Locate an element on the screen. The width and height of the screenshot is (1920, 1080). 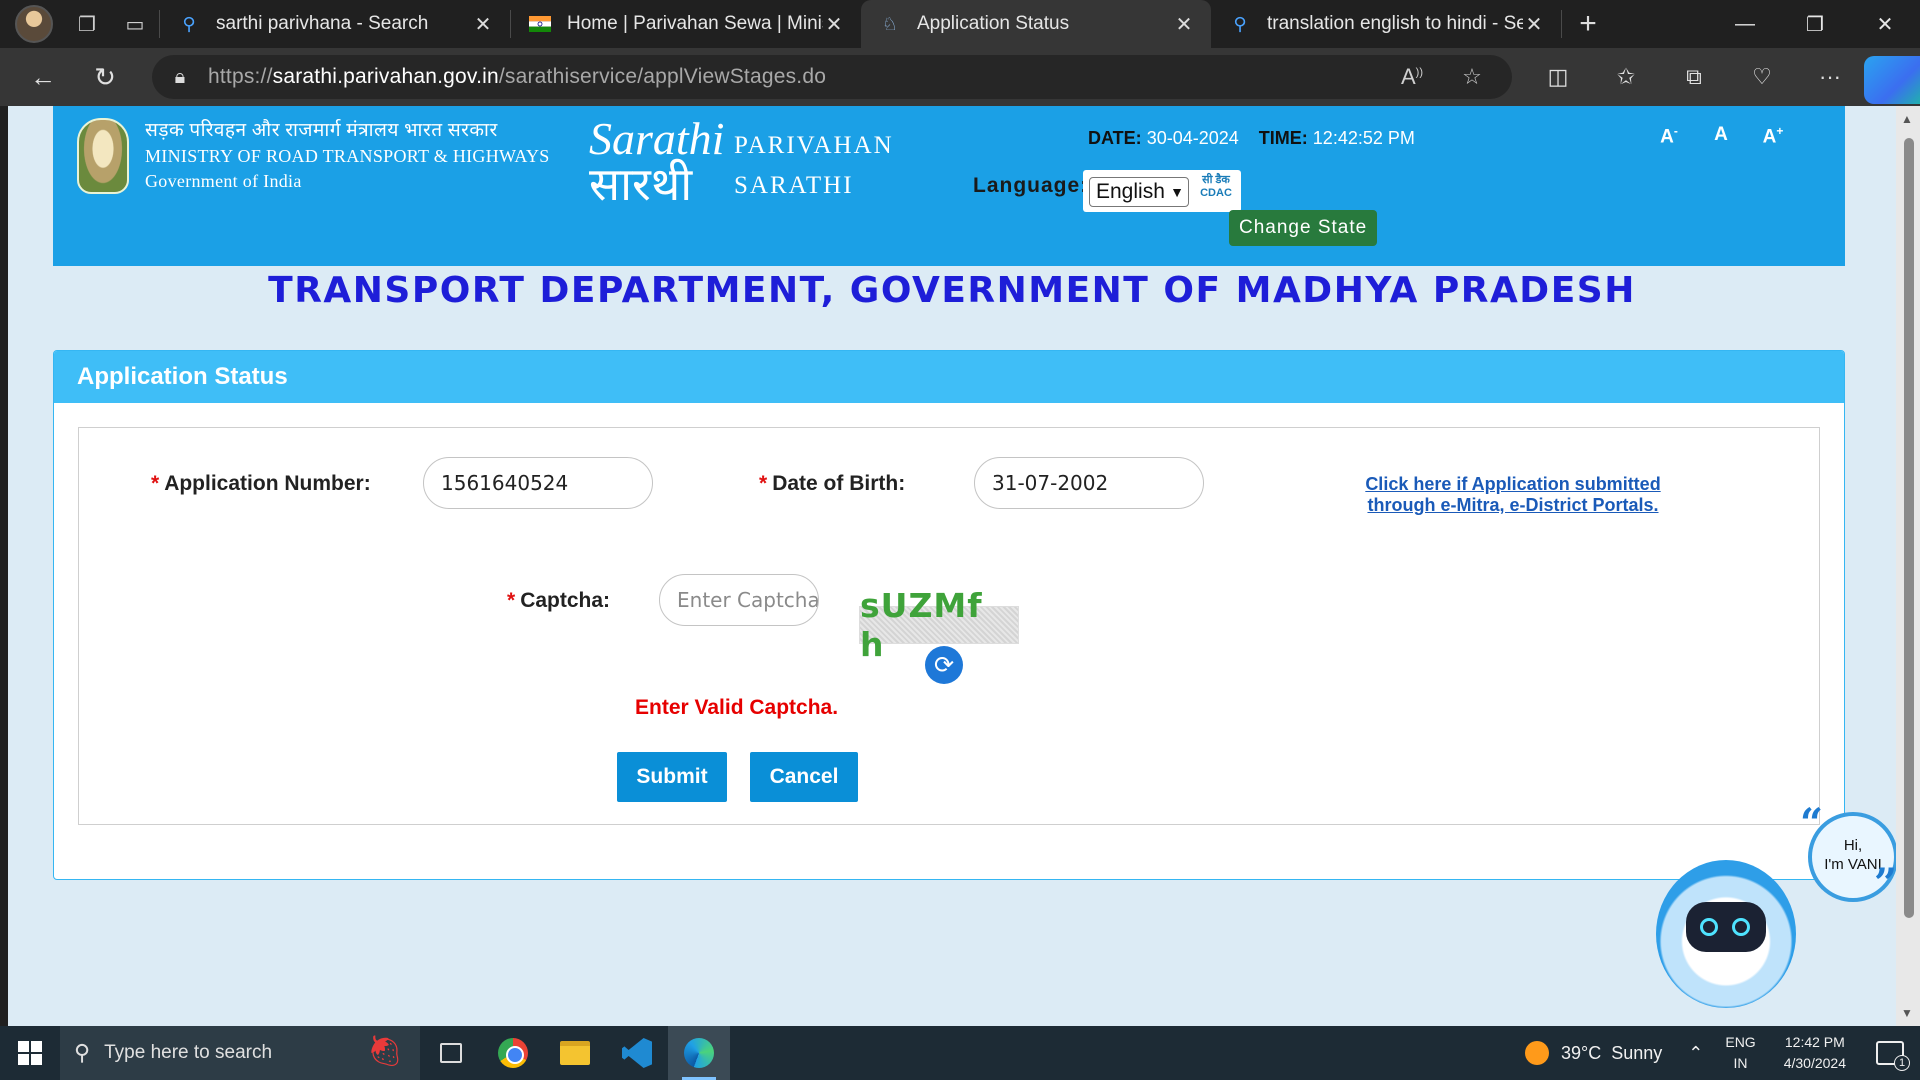
folder-icon is located at coordinates (575, 1053).